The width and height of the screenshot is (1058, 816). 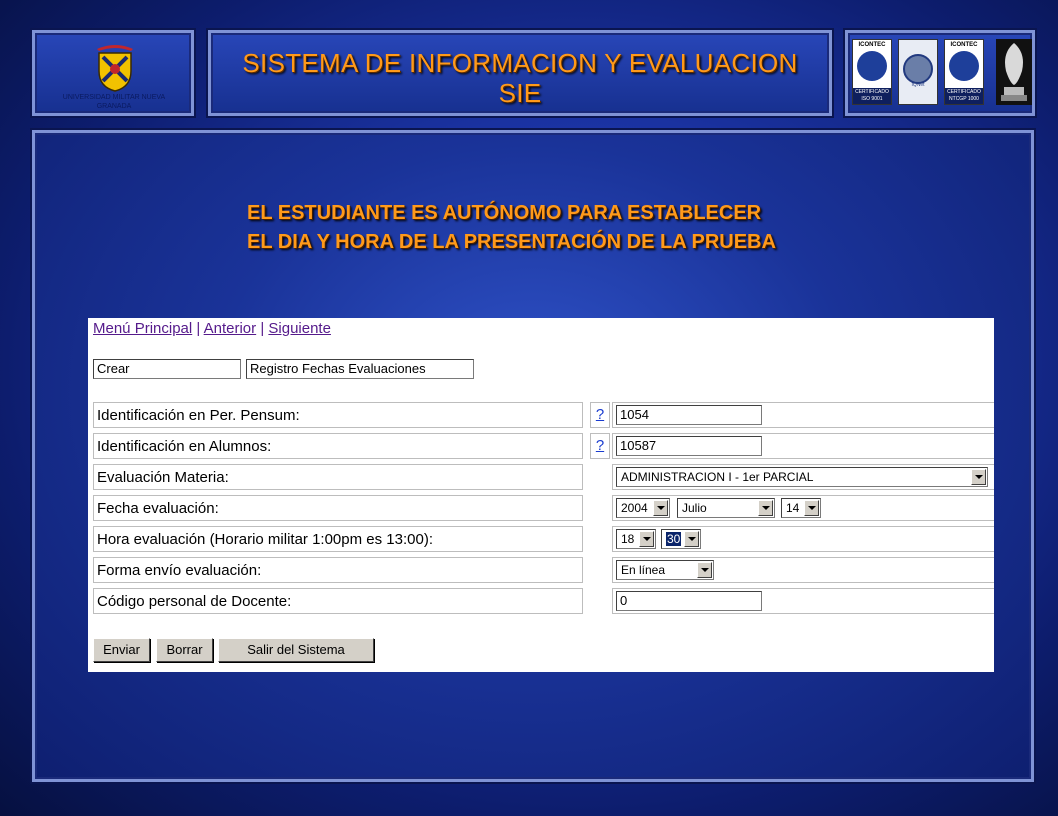 I want to click on form-row-teacher-code: Código personal de Docente: 0, so click(x=543, y=603).